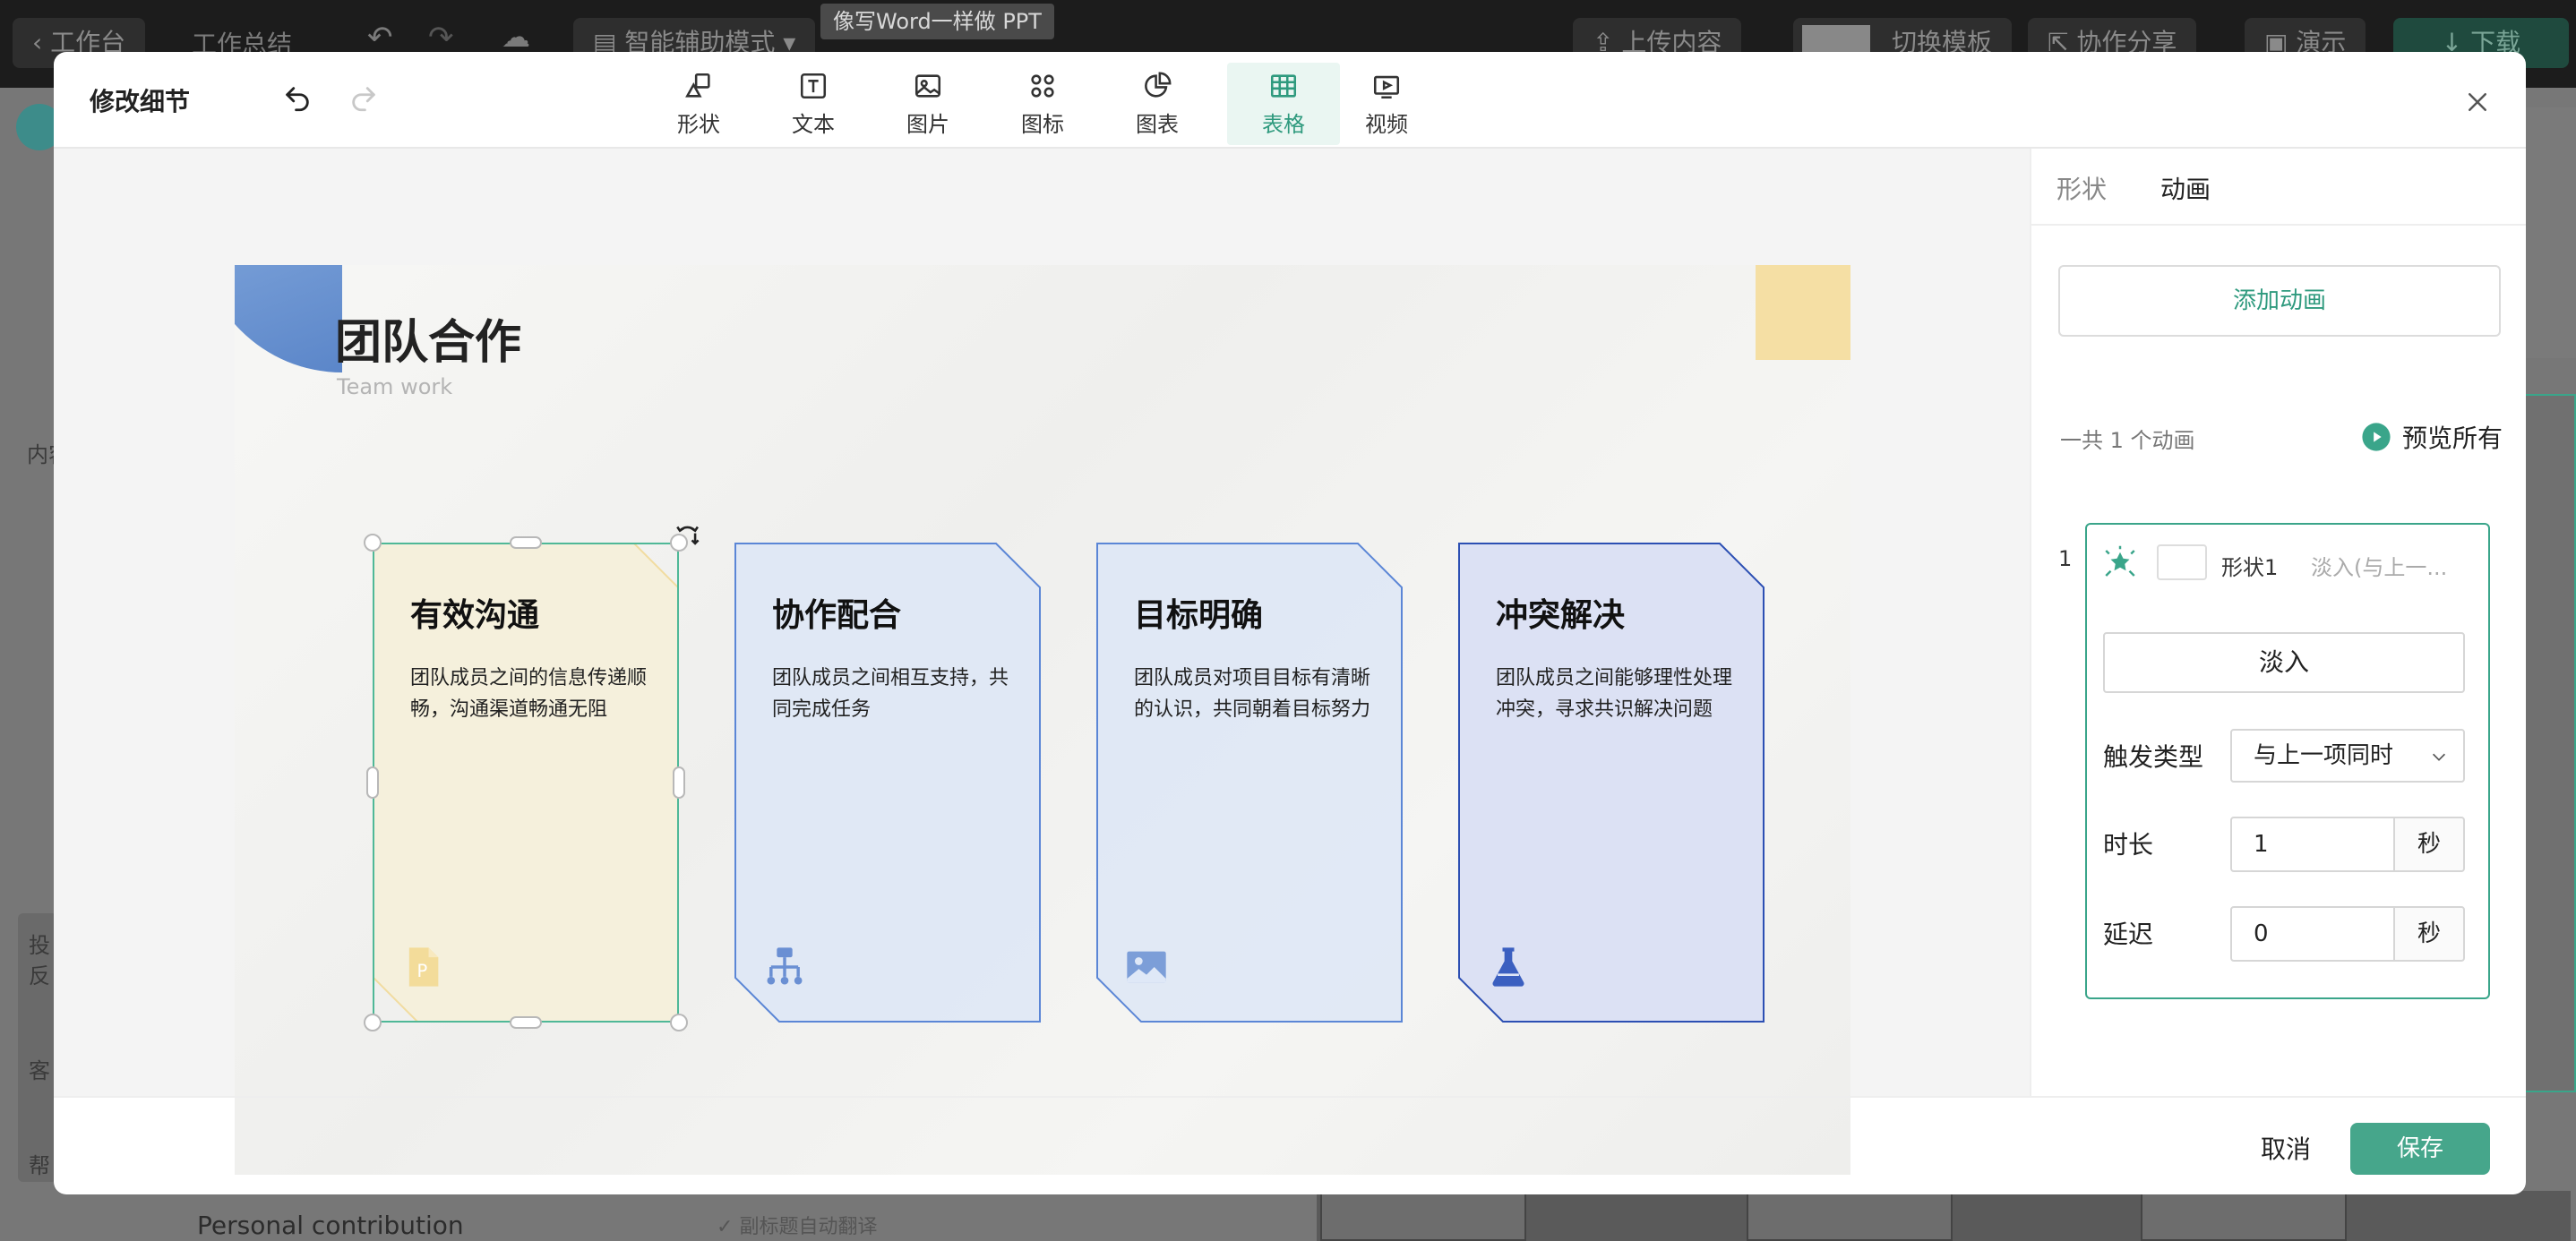  What do you see at coordinates (1199, 615) in the screenshot?
I see `card-title: 目标明确` at bounding box center [1199, 615].